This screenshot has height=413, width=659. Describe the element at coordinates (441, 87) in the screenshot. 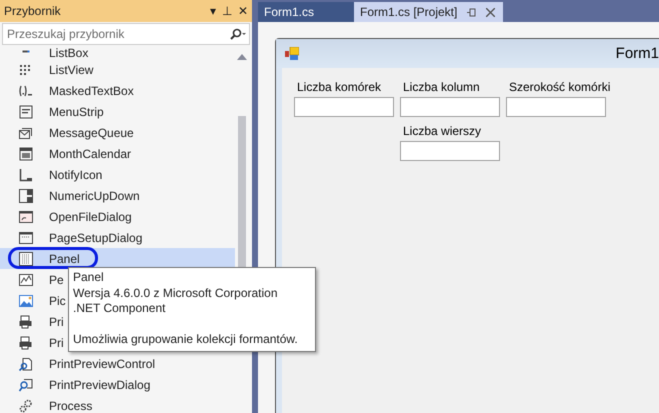

I see `field-label: Liczba kolumn` at that location.